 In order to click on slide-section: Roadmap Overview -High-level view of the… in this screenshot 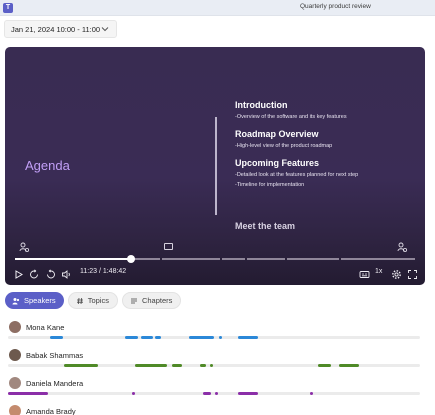, I will do `click(325, 139)`.